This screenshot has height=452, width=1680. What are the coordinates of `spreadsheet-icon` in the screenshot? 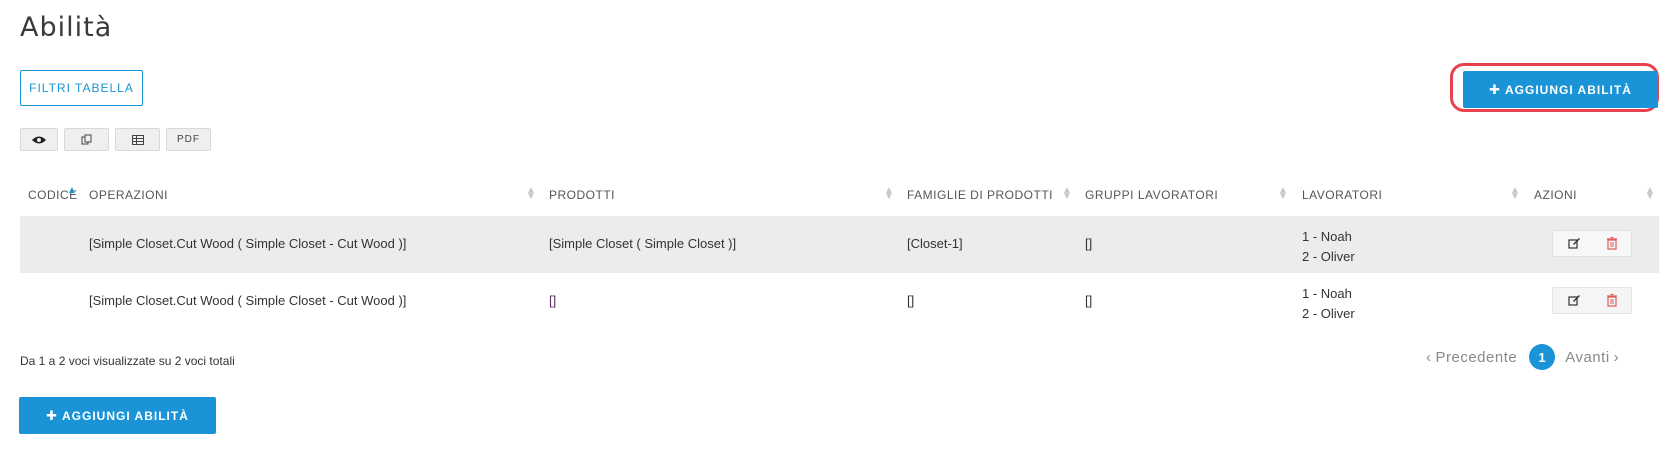 It's located at (137, 139).